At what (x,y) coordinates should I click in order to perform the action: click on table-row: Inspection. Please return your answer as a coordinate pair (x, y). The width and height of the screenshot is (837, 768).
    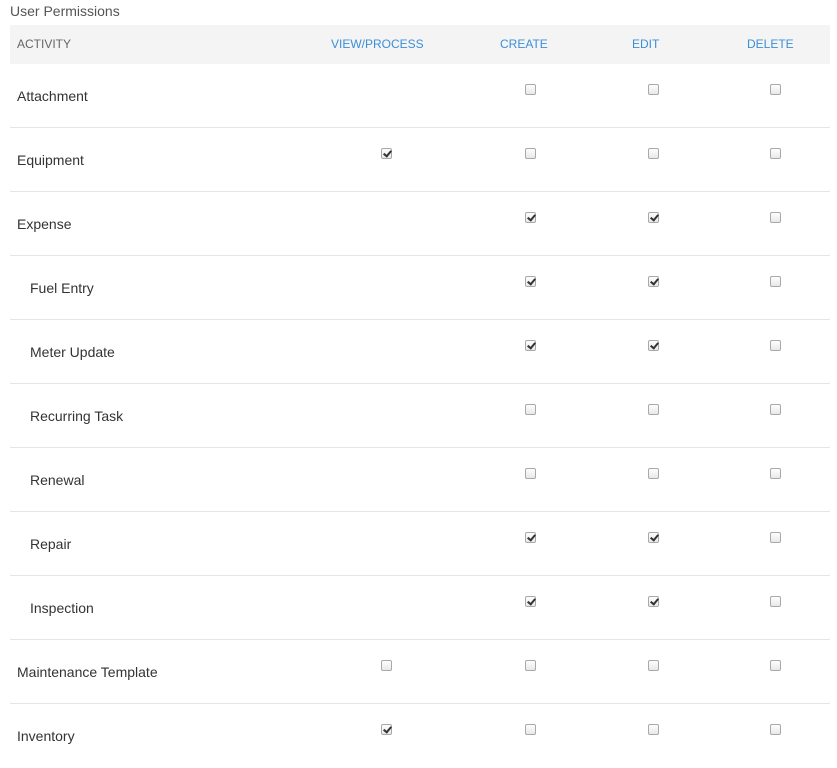
    Looking at the image, I should click on (420, 608).